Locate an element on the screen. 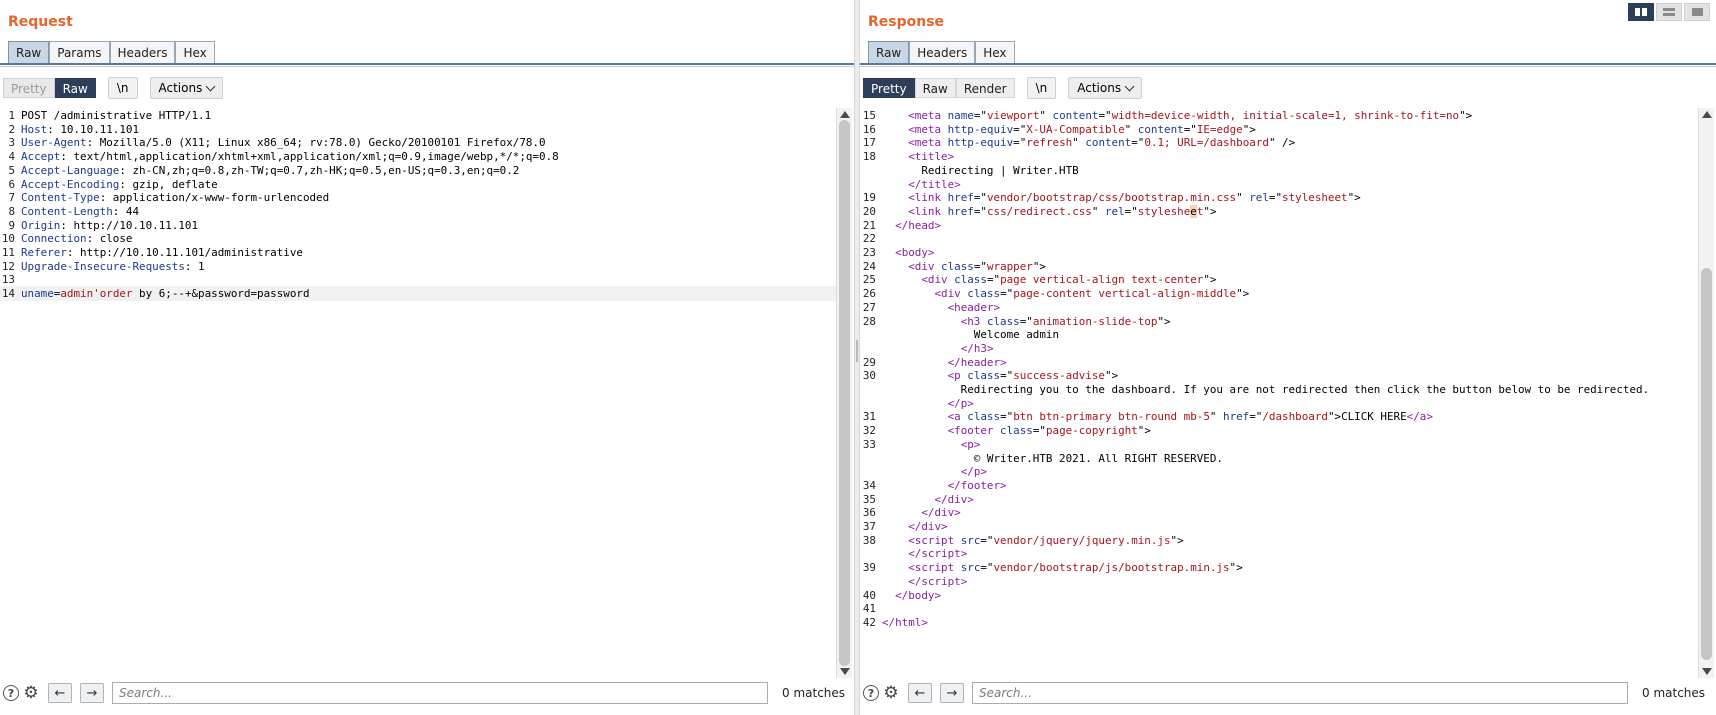 This screenshot has height=715, width=1716. request-scrollbar is located at coordinates (844, 393).